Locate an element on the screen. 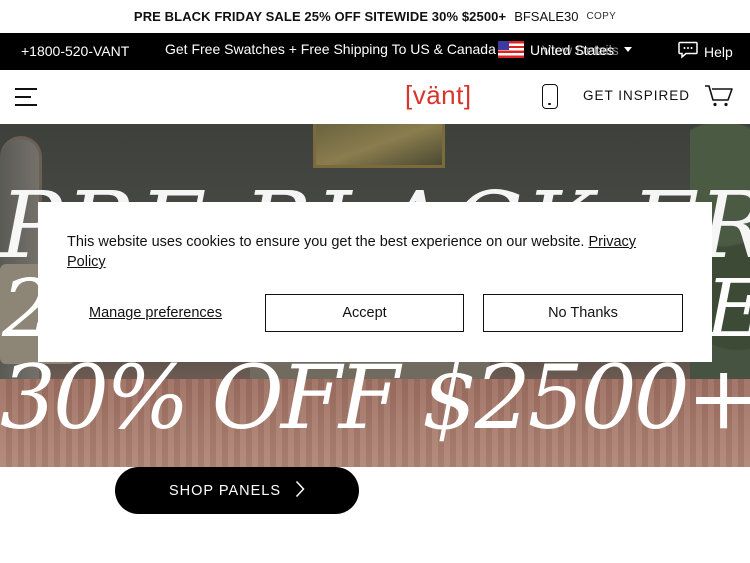 The height and width of the screenshot is (563, 750). help-button: Help is located at coordinates (705, 51).